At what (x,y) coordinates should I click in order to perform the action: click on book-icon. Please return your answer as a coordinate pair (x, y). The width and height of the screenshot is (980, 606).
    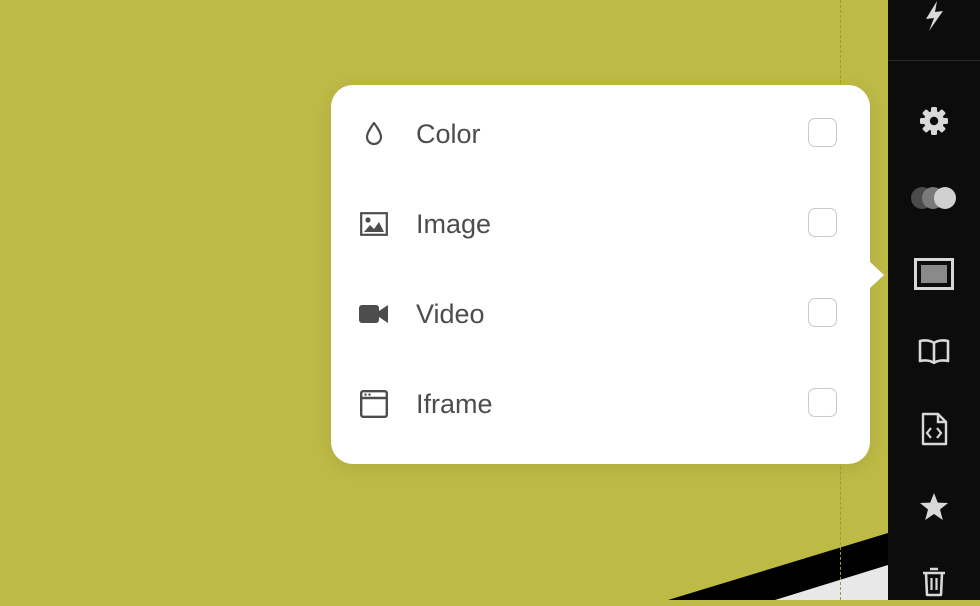
    Looking at the image, I should click on (934, 351).